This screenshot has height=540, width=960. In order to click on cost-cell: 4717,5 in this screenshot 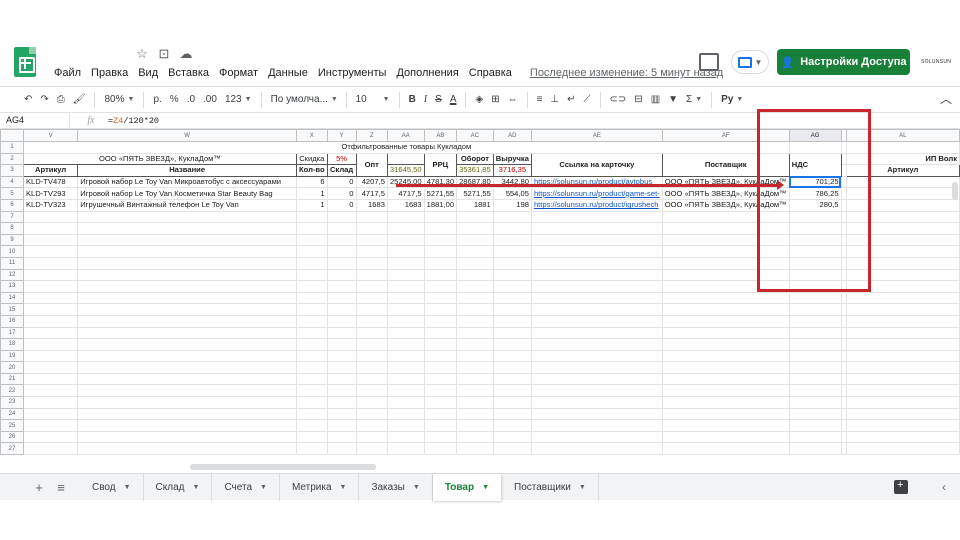, I will do `click(405, 193)`.